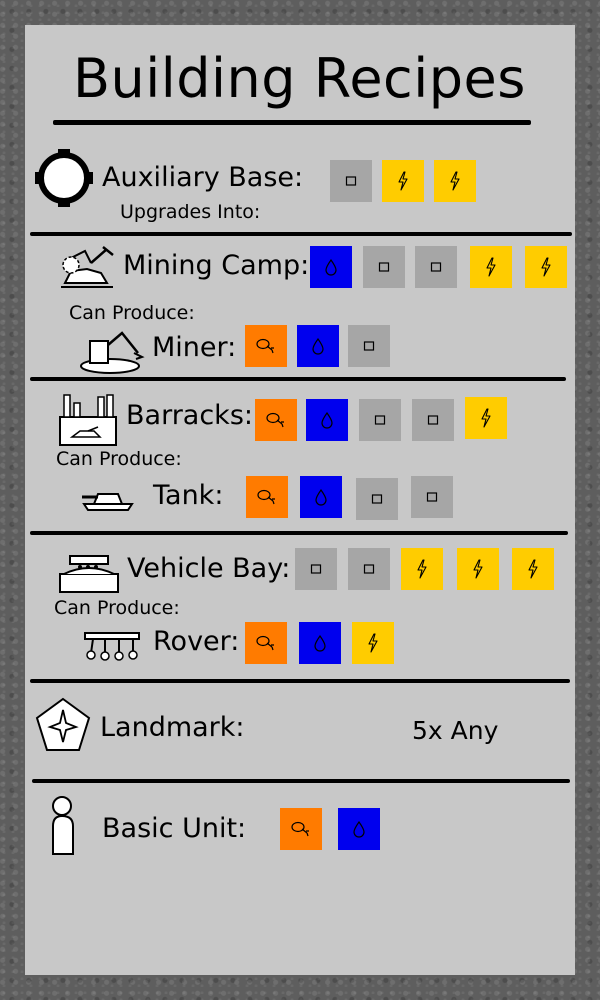 Image resolution: width=600 pixels, height=1000 pixels. I want to click on building-name: Auxiliary Base:, so click(203, 177).